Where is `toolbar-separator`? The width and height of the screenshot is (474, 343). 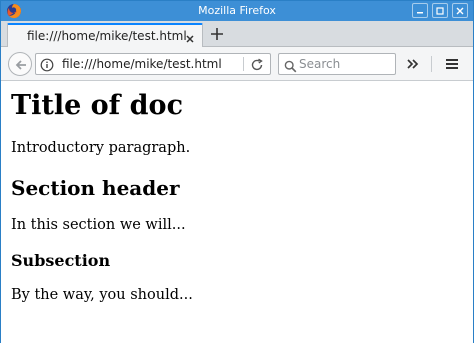
toolbar-separator is located at coordinates (431, 64).